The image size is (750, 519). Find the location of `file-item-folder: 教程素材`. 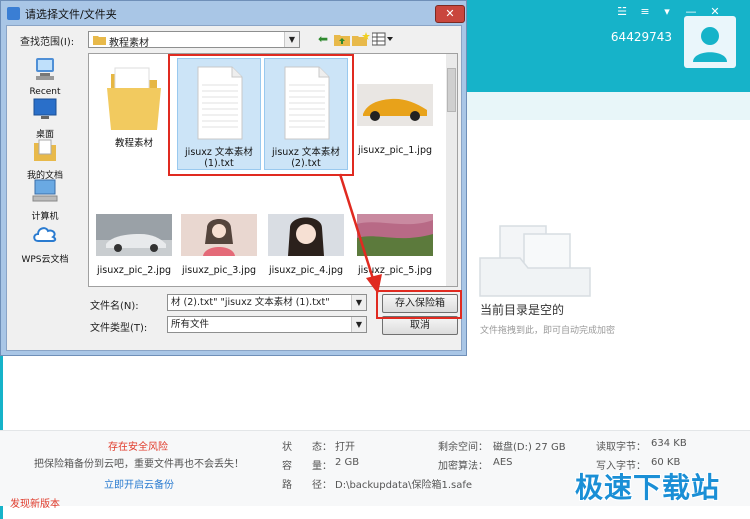

file-item-folder: 教程素材 is located at coordinates (134, 110).